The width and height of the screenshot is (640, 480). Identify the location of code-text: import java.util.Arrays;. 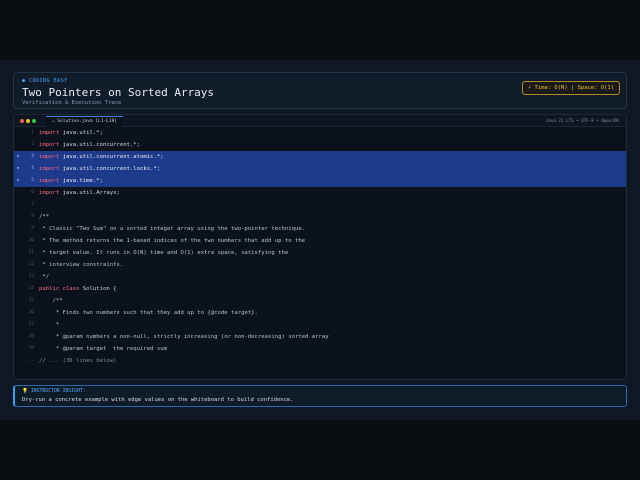
(79, 193).